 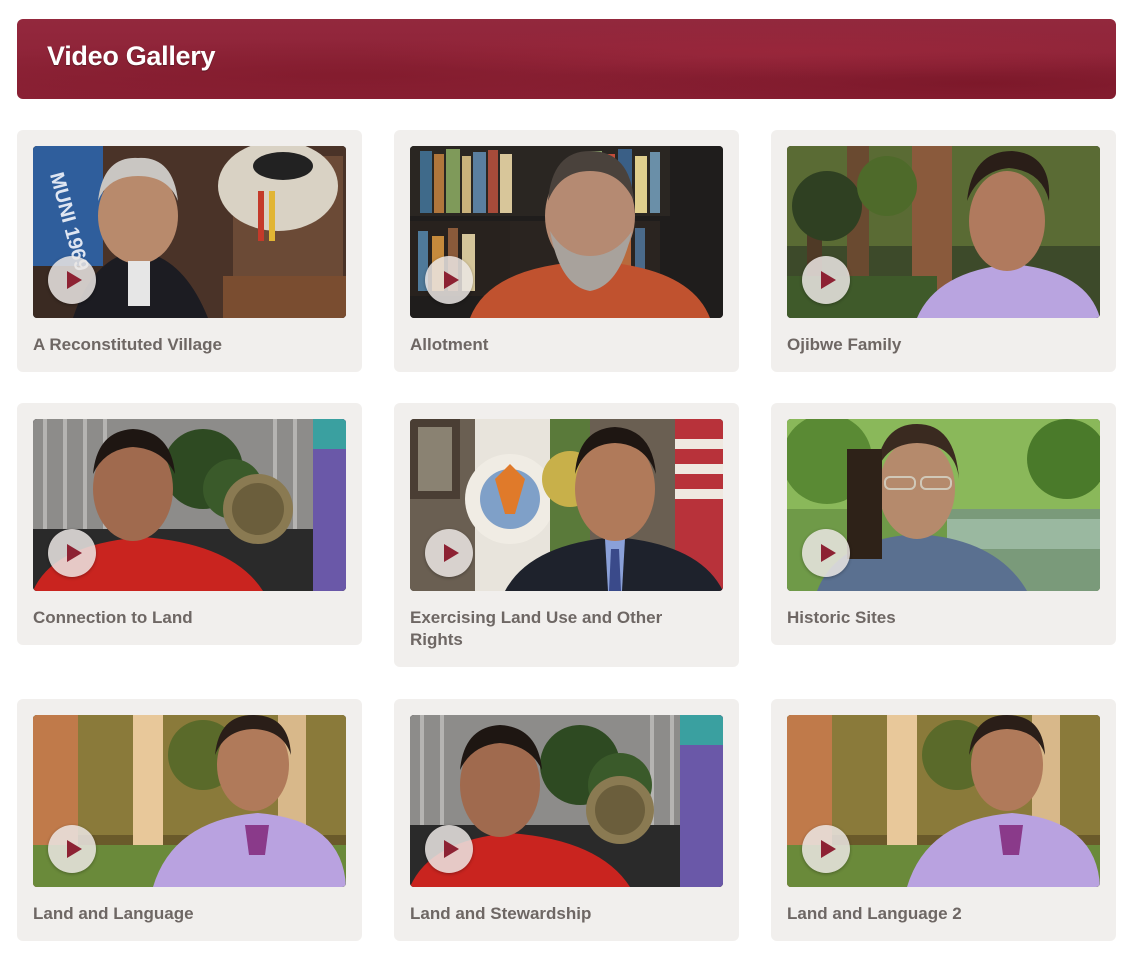 I want to click on video-card-historic-sites: Historic Sites, so click(x=943, y=524).